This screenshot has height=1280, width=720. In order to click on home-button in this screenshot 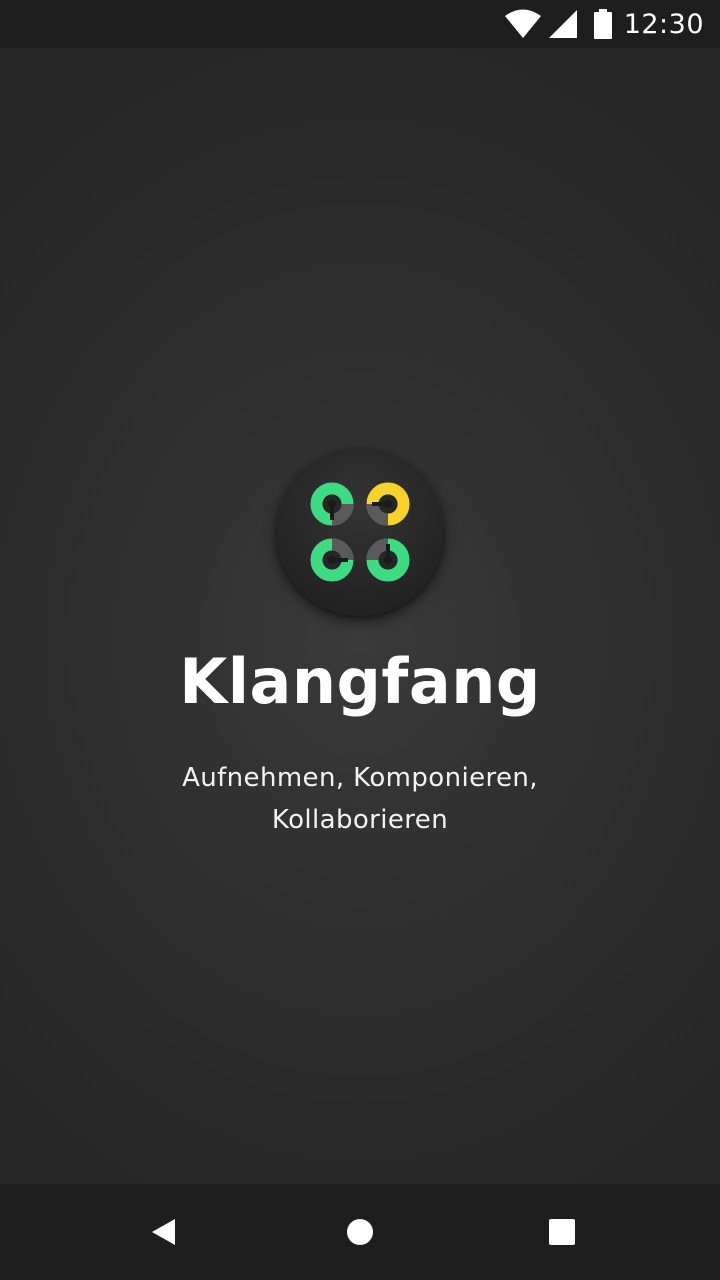, I will do `click(360, 1232)`.